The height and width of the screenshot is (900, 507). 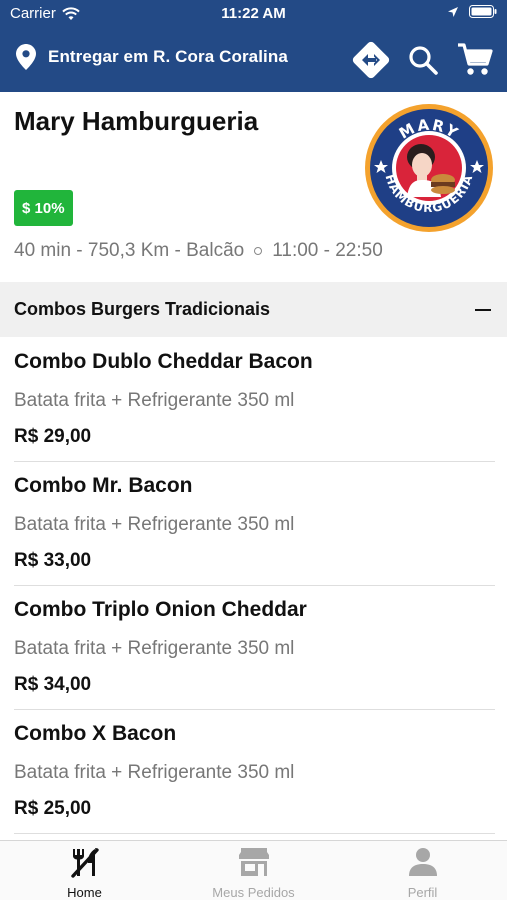 I want to click on user-icon, so click(x=423, y=862).